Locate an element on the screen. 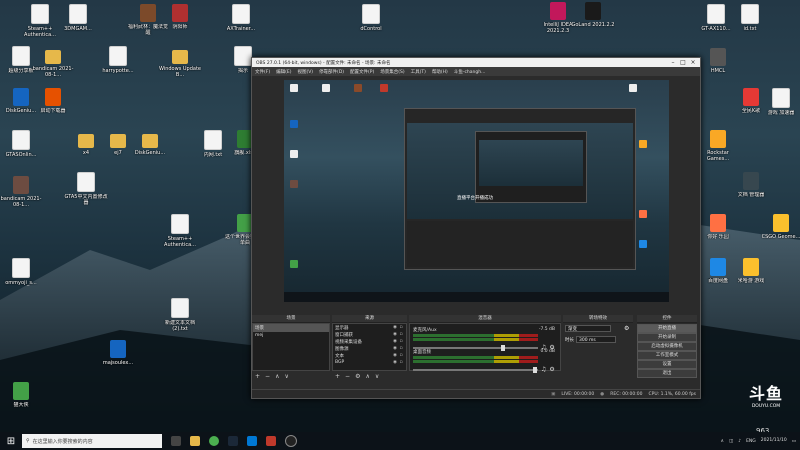 This screenshot has height=450, width=800. steam-icon is located at coordinates (233, 441).